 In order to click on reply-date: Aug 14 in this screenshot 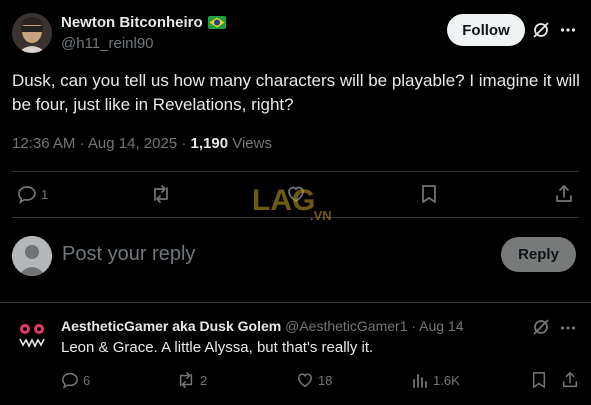, I will do `click(441, 326)`.